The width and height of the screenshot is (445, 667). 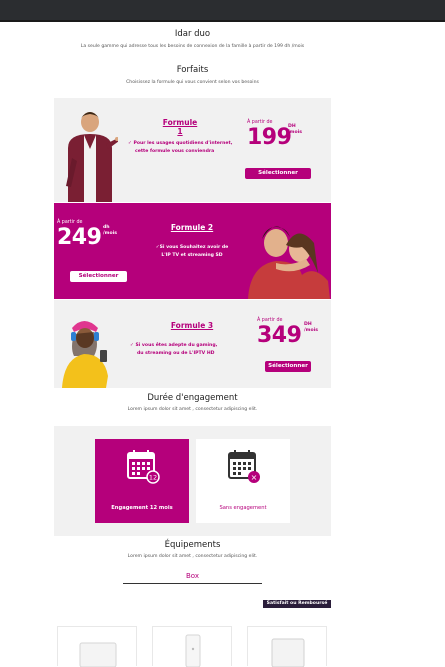 I want to click on plan-3-price-unit: DH /mois, so click(x=311, y=328).